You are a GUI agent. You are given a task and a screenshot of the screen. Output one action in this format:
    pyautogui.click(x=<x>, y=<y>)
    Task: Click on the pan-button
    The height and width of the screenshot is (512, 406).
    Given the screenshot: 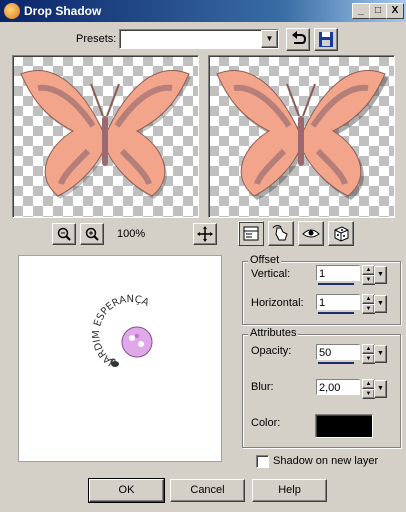 What is the action you would take?
    pyautogui.click(x=205, y=234)
    